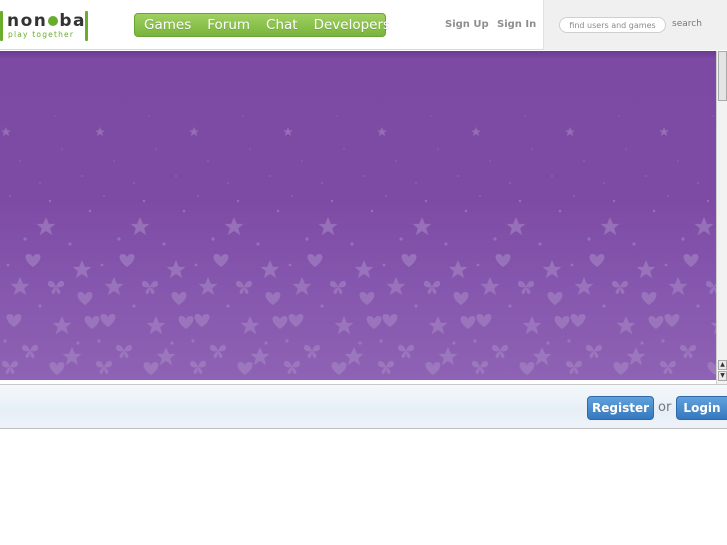 The height and width of the screenshot is (545, 727). What do you see at coordinates (363, 406) in the screenshot?
I see `account-bar: Register or Login` at bounding box center [363, 406].